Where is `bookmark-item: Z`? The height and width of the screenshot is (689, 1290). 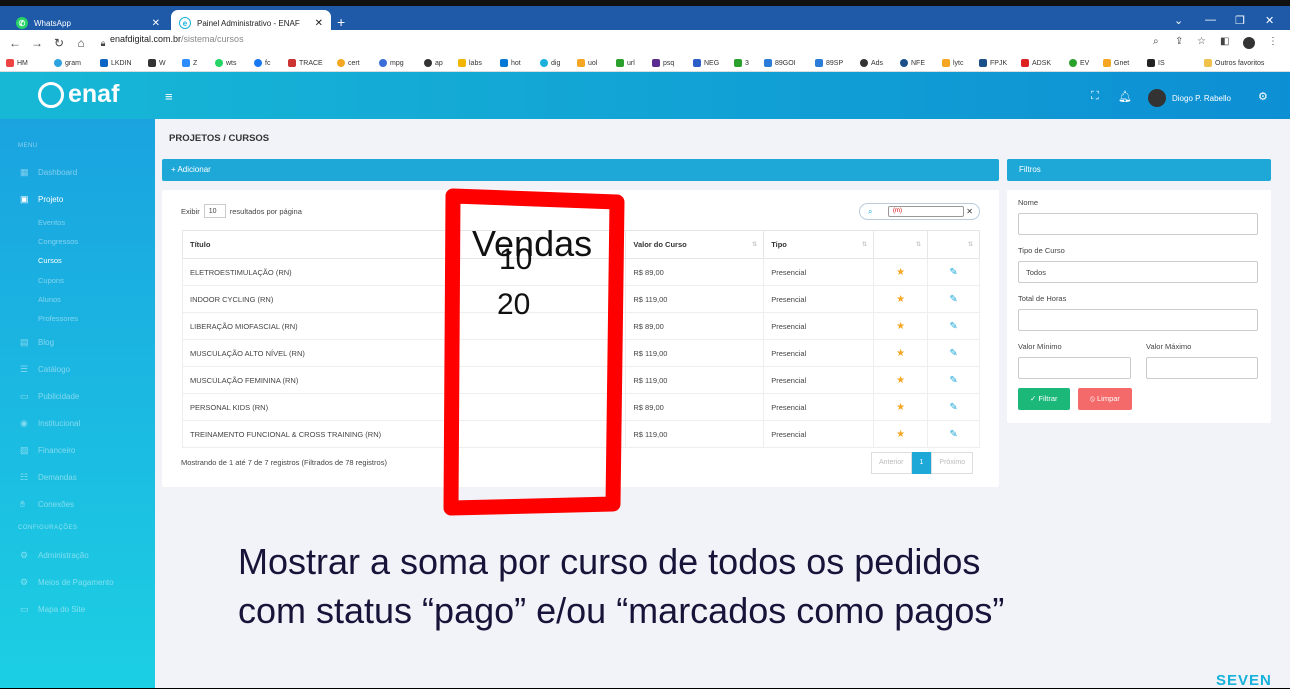
bookmark-item: Z is located at coordinates (189, 63).